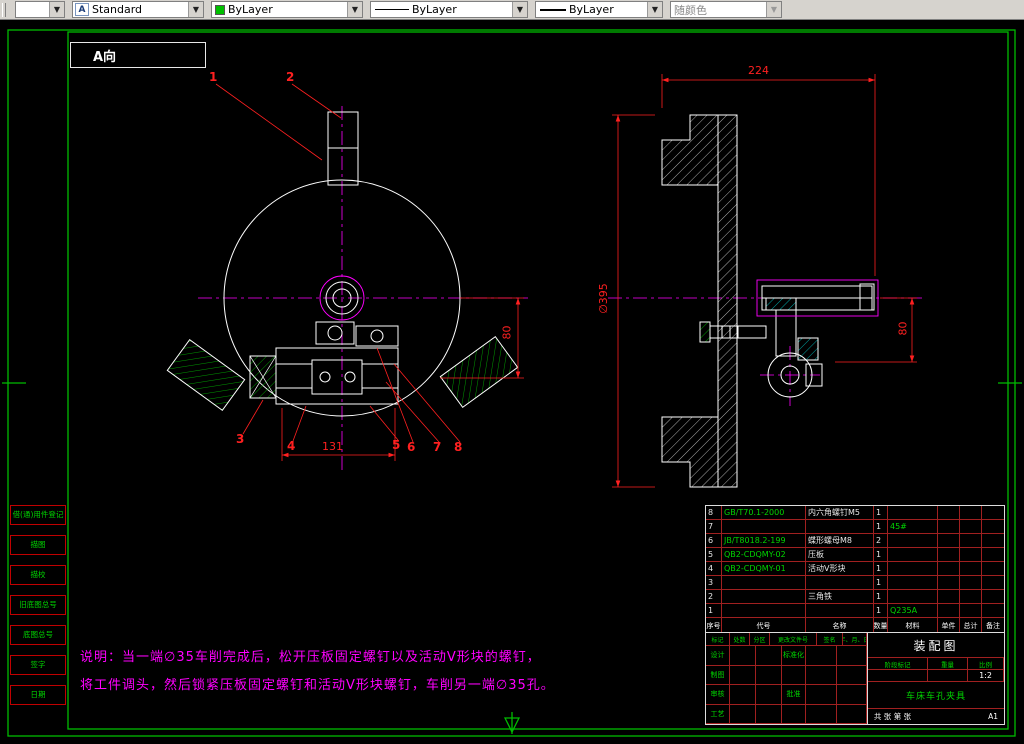 The image size is (1024, 744). What do you see at coordinates (726, 9) in the screenshot?
I see `plot-style-combo: 随颜色 ▼` at bounding box center [726, 9].